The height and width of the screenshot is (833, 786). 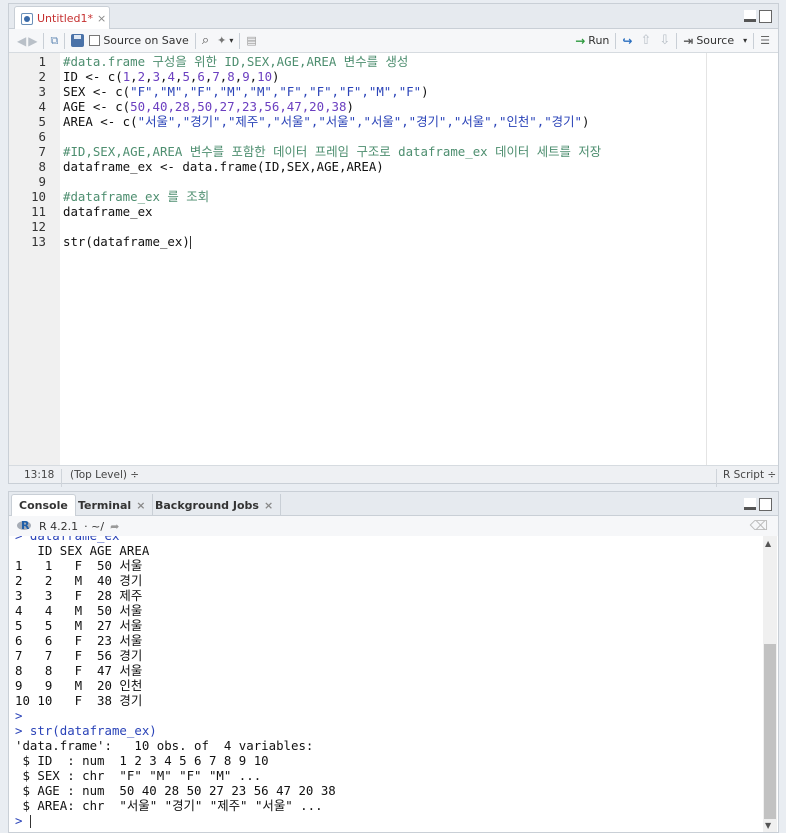 I want to click on show-in-window-icon: ⧉, so click(x=54, y=41).